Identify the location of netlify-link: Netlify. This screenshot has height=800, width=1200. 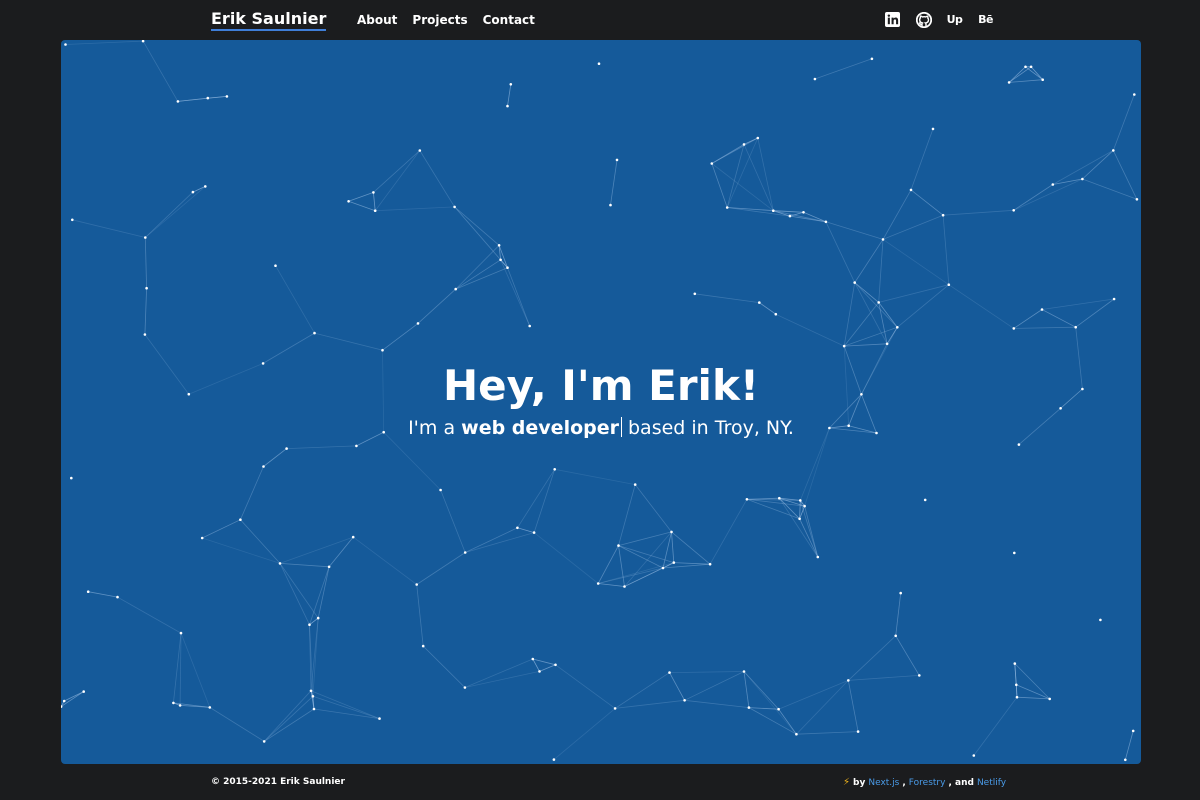
(991, 783).